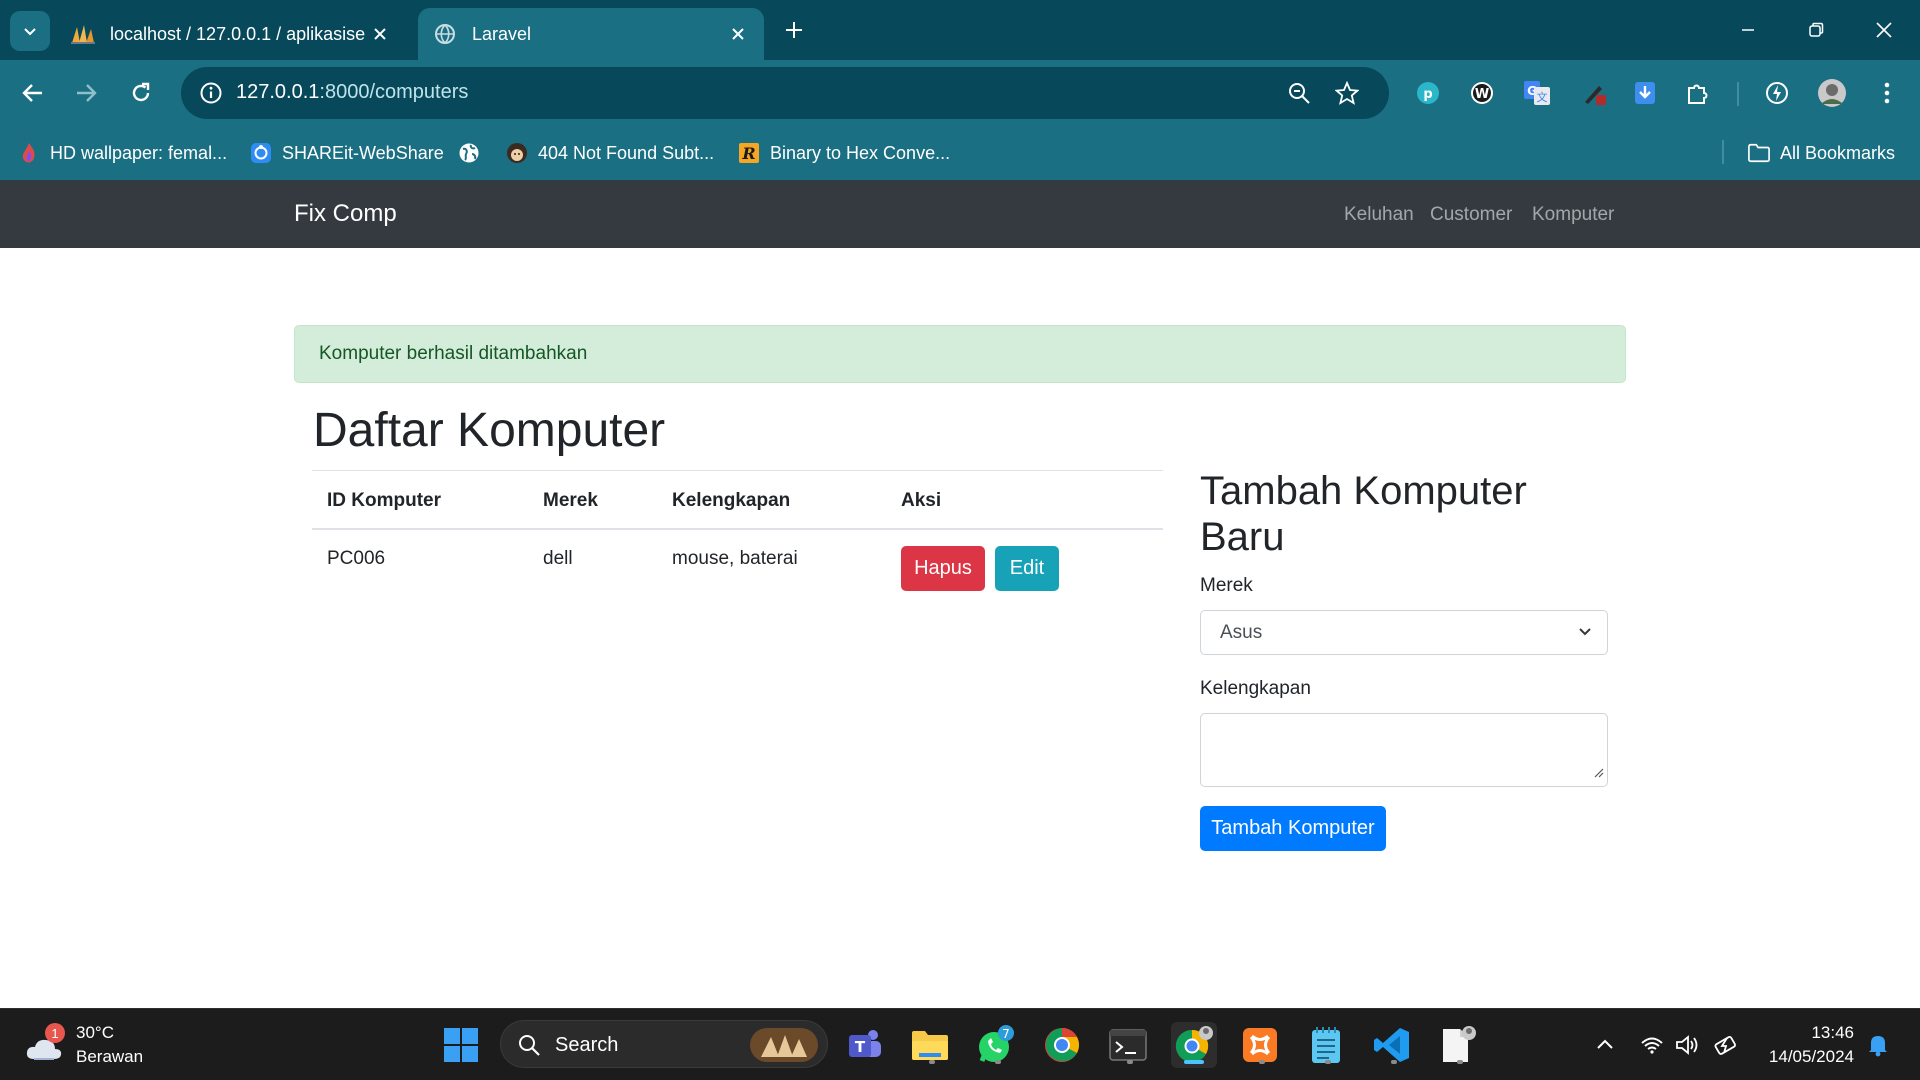 The height and width of the screenshot is (1080, 1920). Describe the element at coordinates (211, 93) in the screenshot. I see `site-info-icon` at that location.